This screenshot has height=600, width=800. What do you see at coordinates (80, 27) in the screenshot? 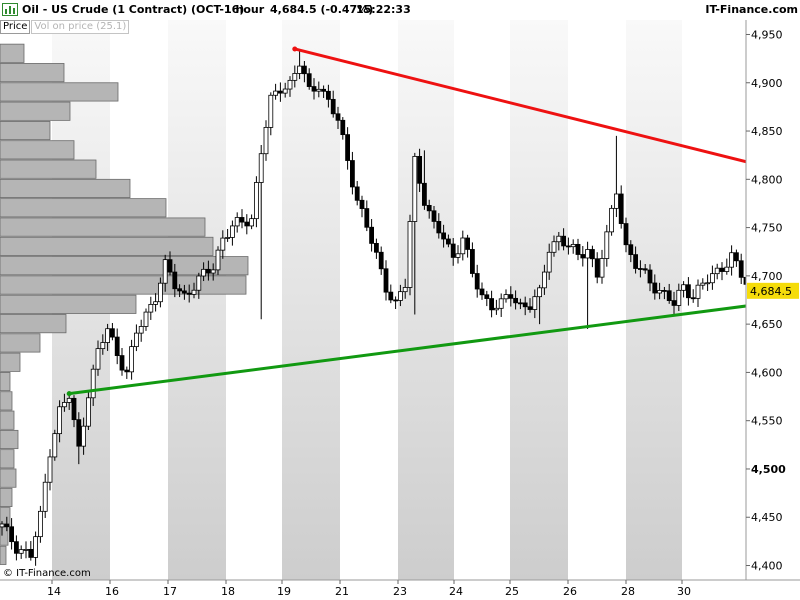
I see `tab-vol-on-price: Vol on price (25.1)` at bounding box center [80, 27].